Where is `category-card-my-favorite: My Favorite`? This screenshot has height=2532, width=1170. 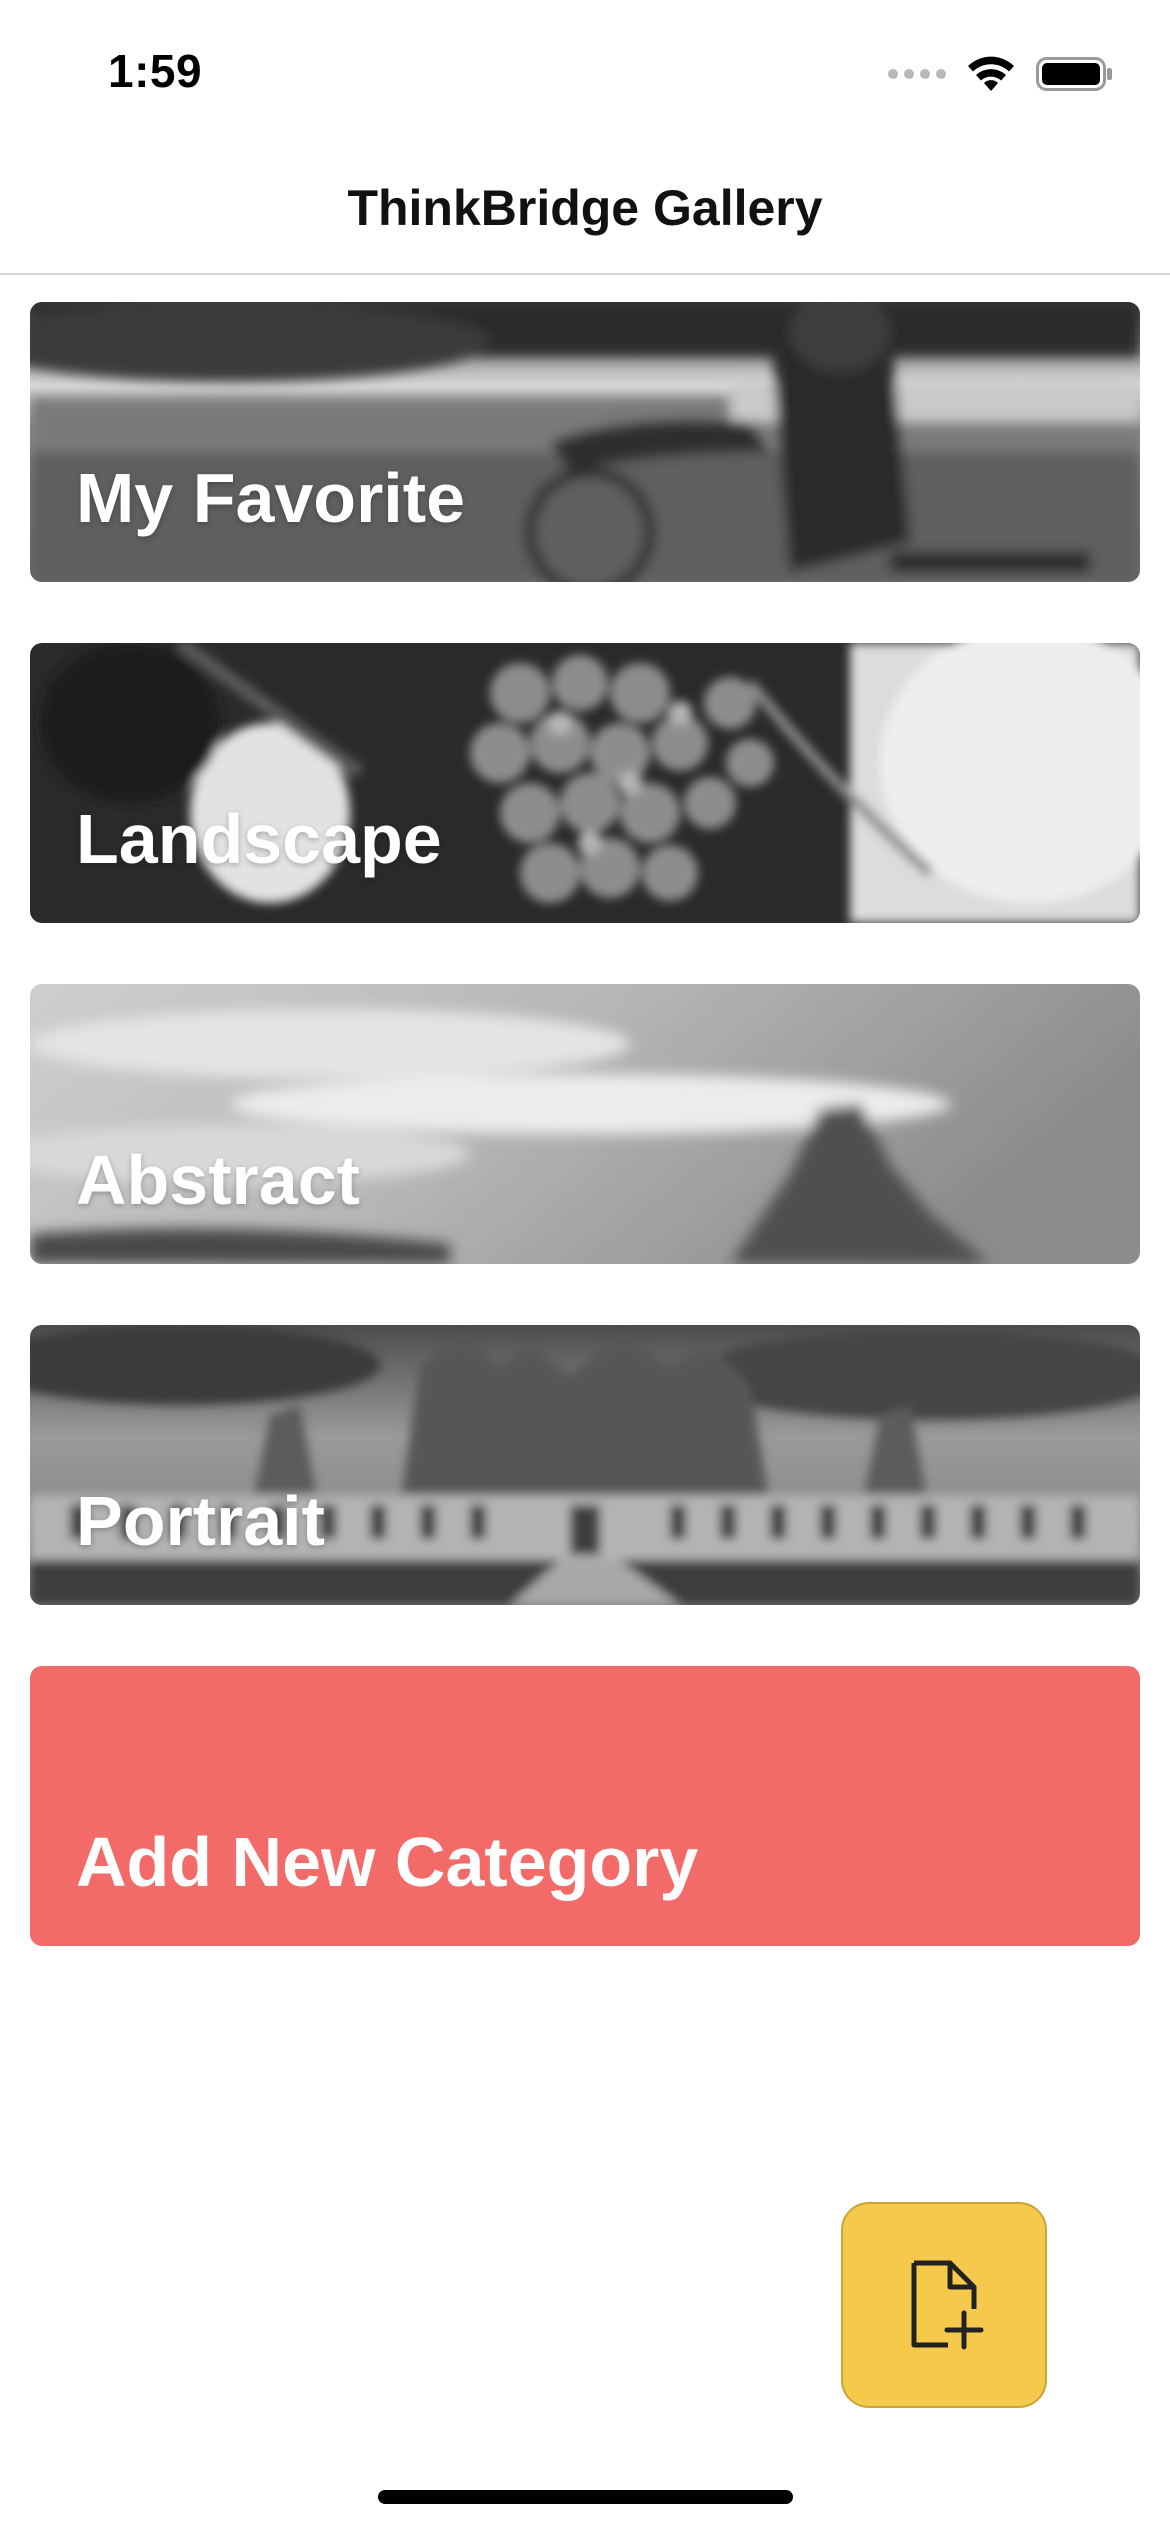 category-card-my-favorite: My Favorite is located at coordinates (585, 442).